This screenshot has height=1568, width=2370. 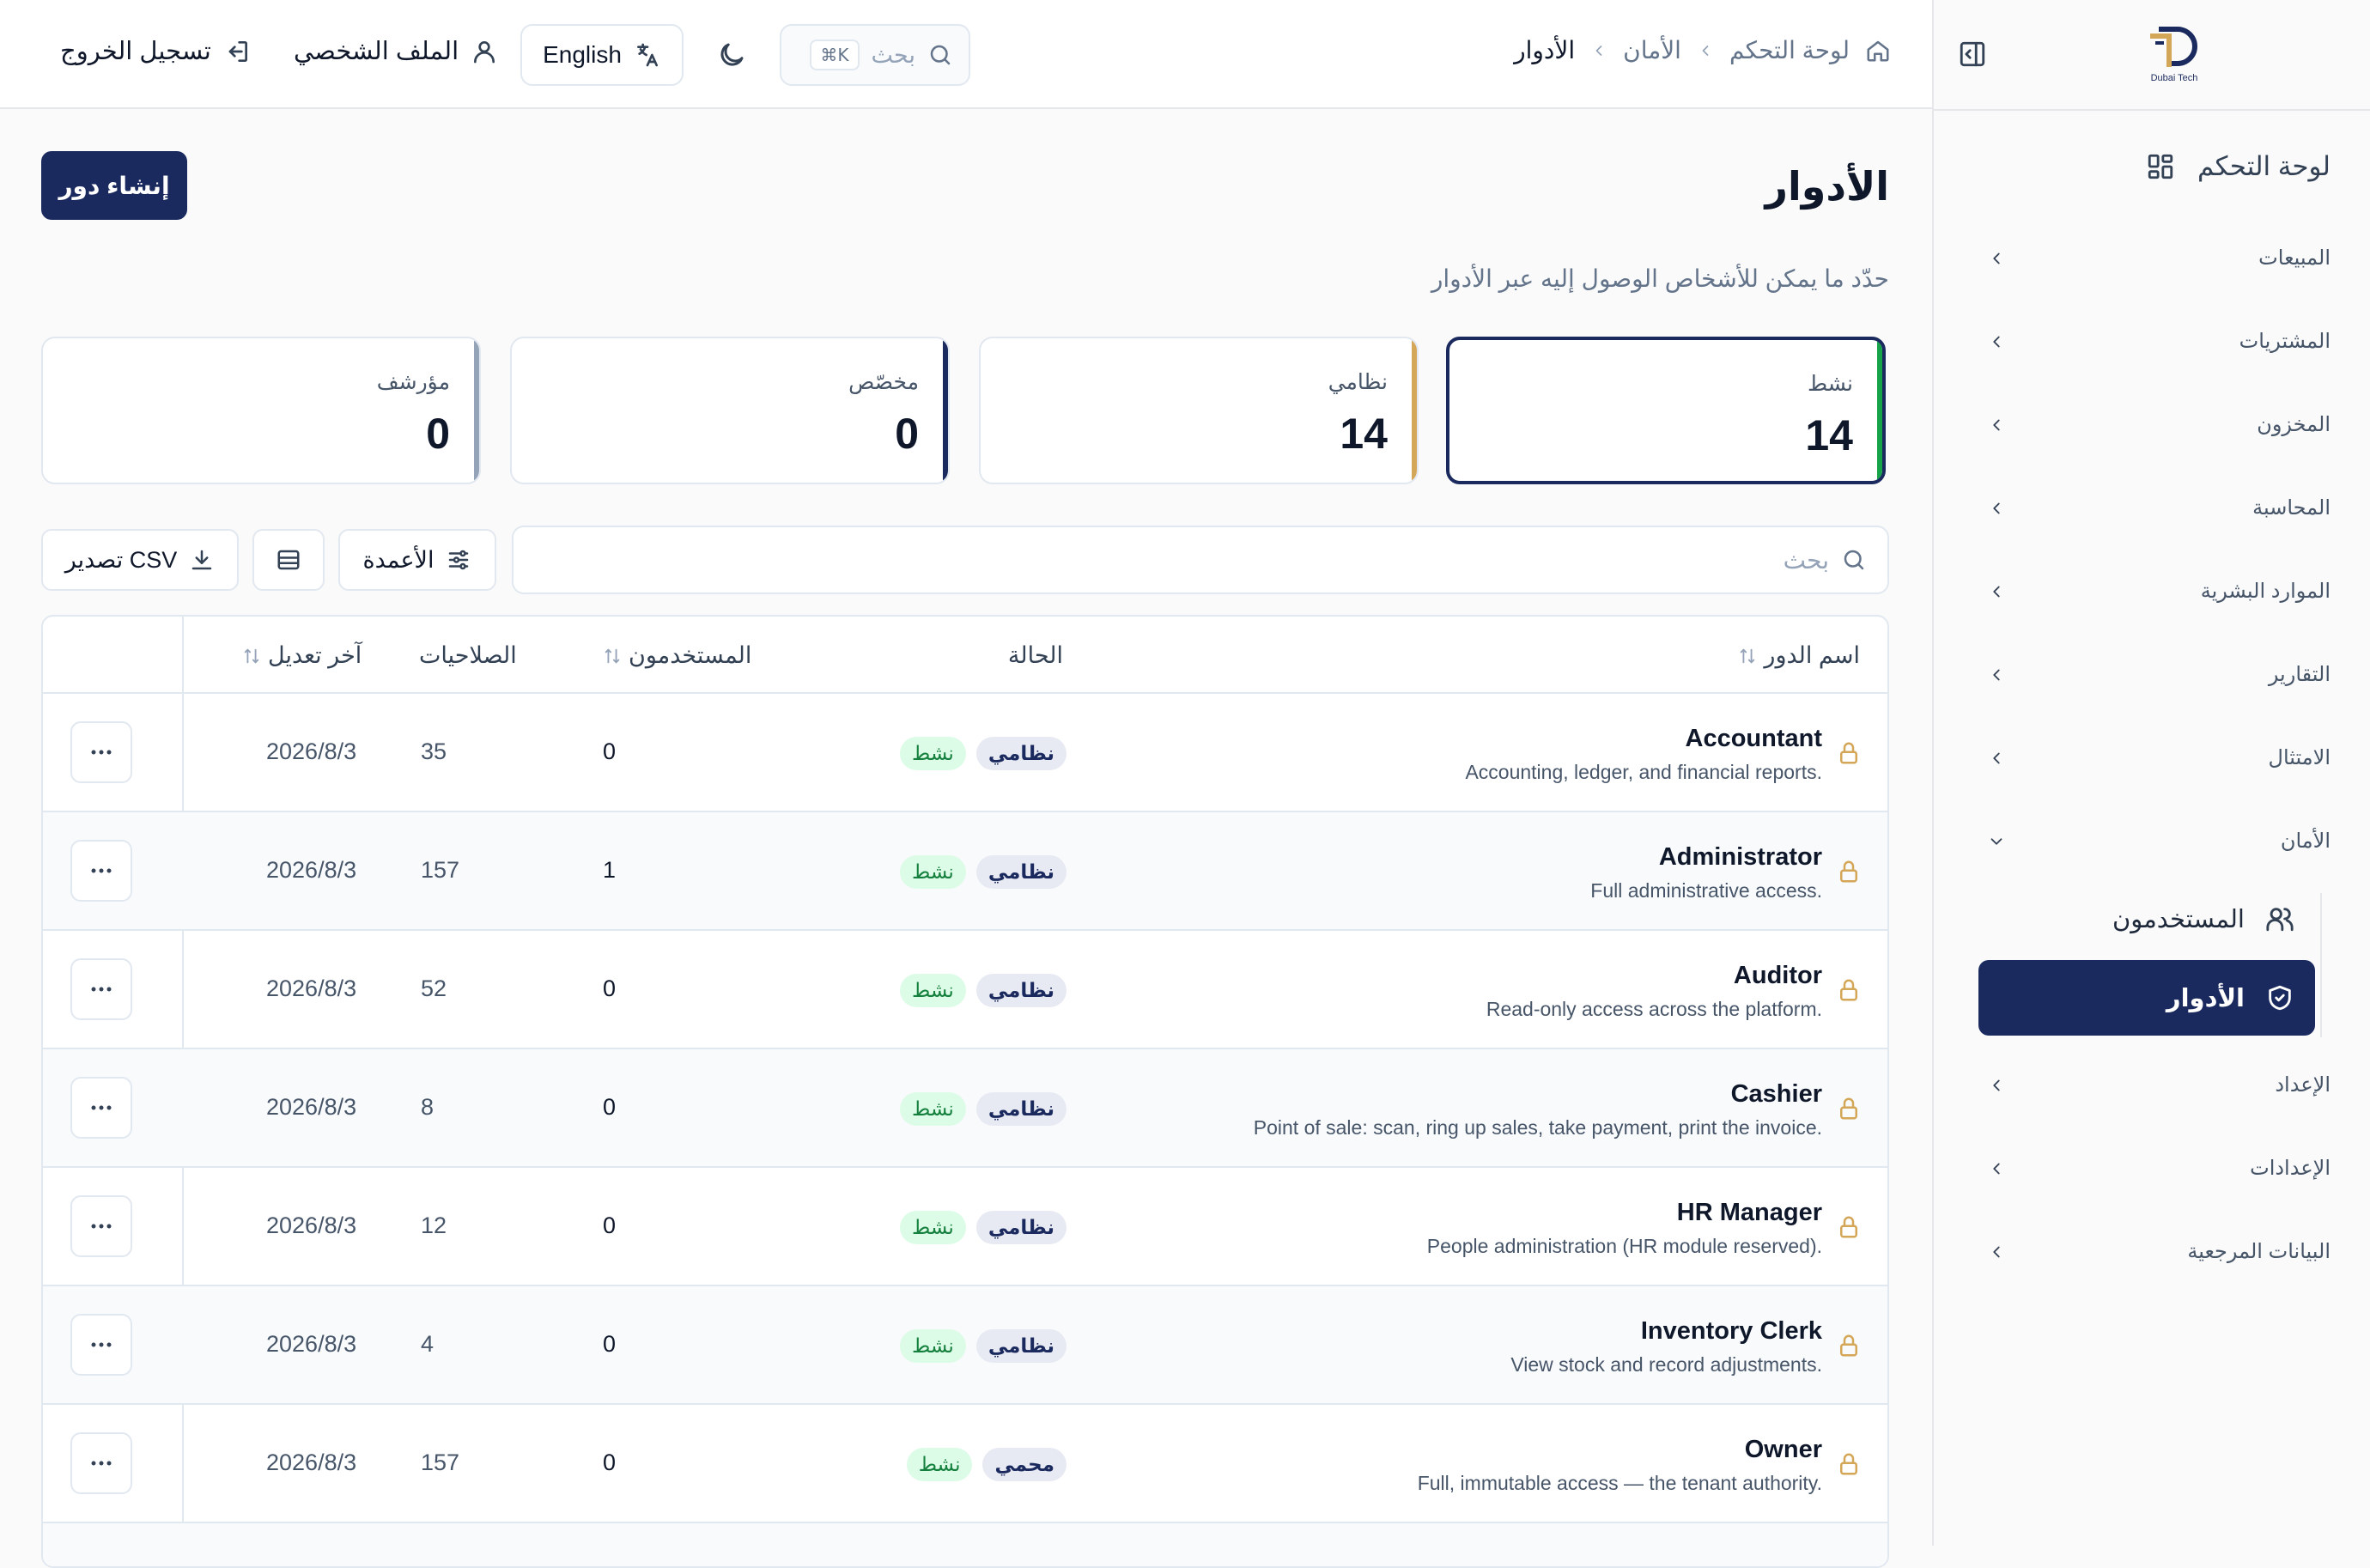 I want to click on sidebar-item-roles: الأدوار, so click(x=2146, y=998).